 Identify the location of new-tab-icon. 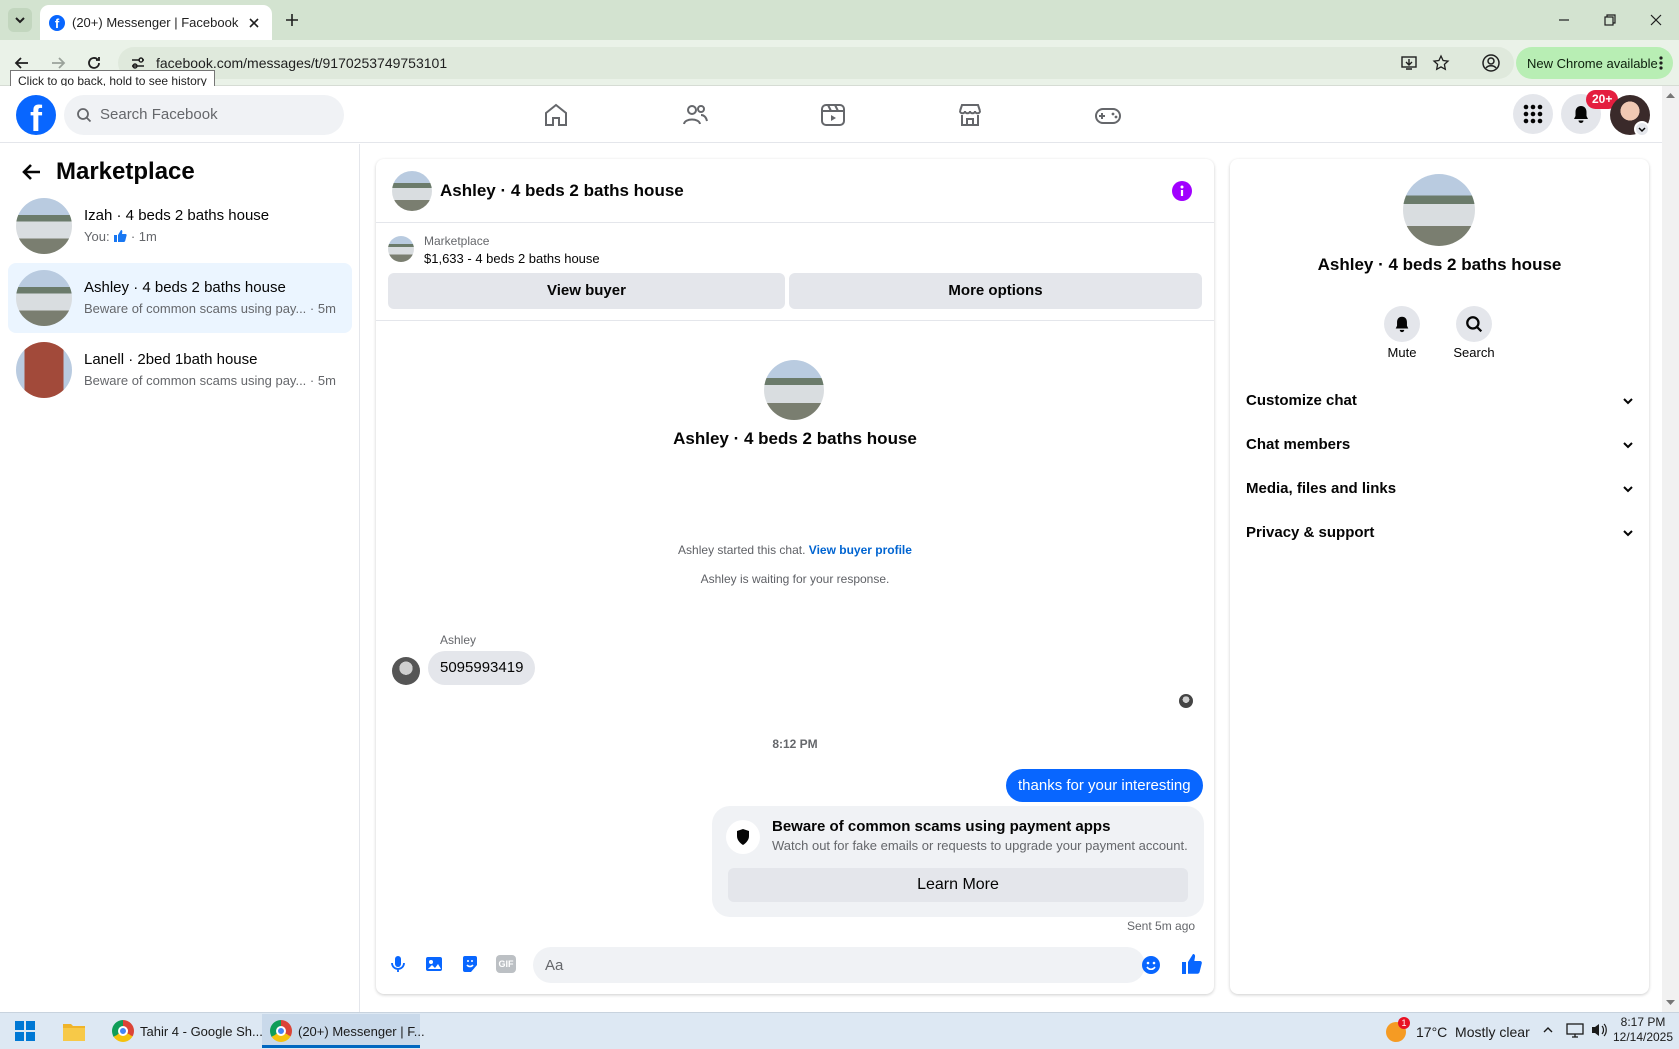
(292, 20).